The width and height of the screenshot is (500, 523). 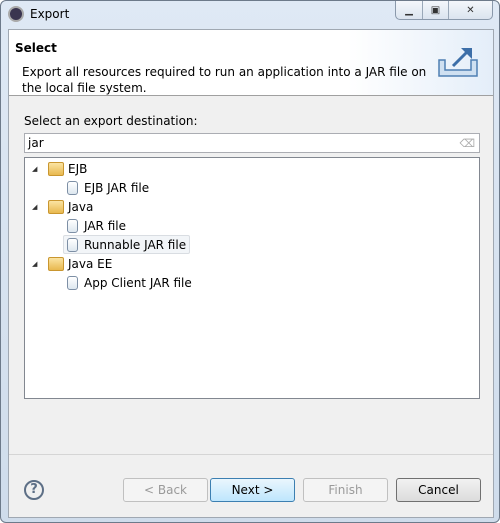 What do you see at coordinates (252, 490) in the screenshot?
I see `next-button: Next >` at bounding box center [252, 490].